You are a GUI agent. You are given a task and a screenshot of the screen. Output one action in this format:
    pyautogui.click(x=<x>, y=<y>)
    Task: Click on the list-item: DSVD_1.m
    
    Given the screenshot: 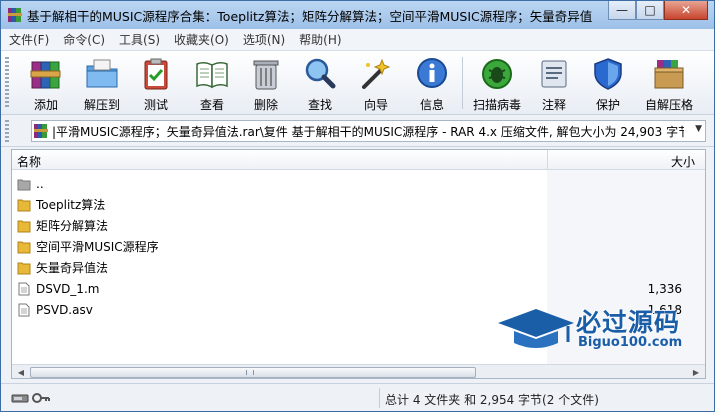 What is the action you would take?
    pyautogui.click(x=279, y=288)
    